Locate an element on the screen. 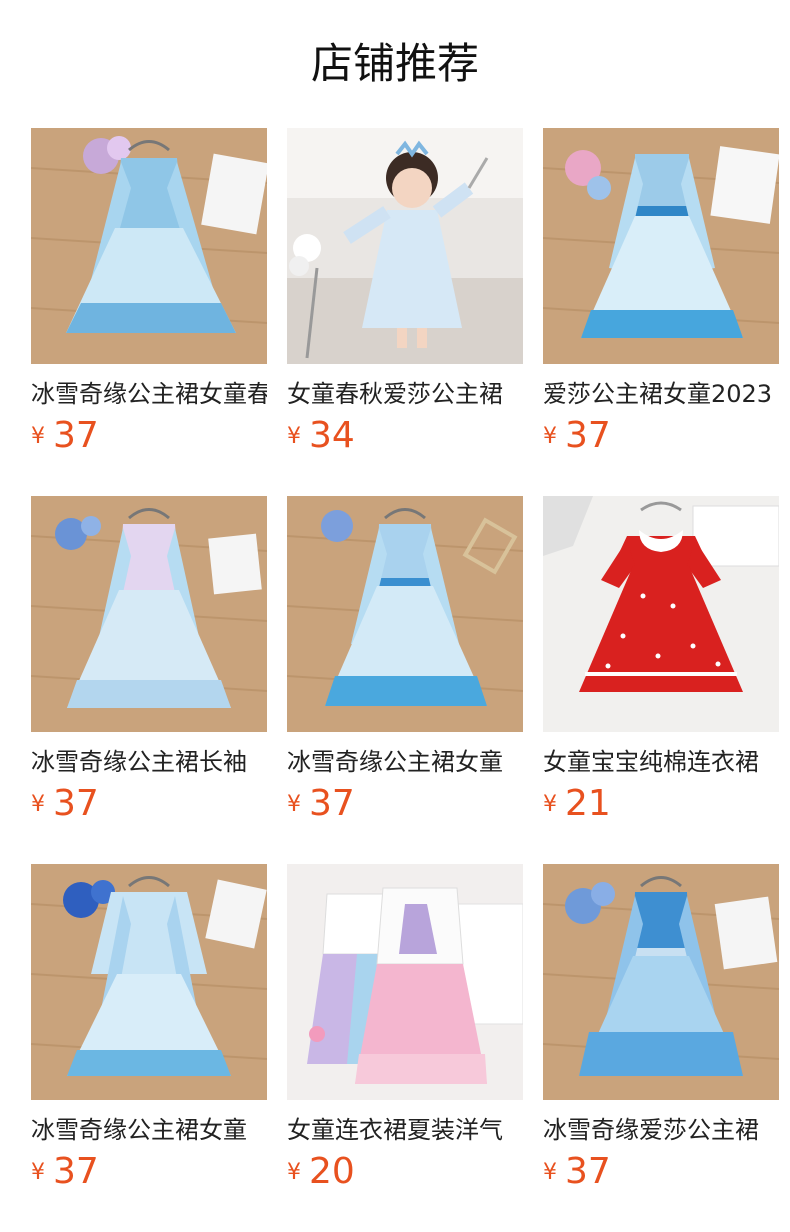  product-card: 冰雪奇缘爱莎公主裙 ¥37 is located at coordinates (661, 1034).